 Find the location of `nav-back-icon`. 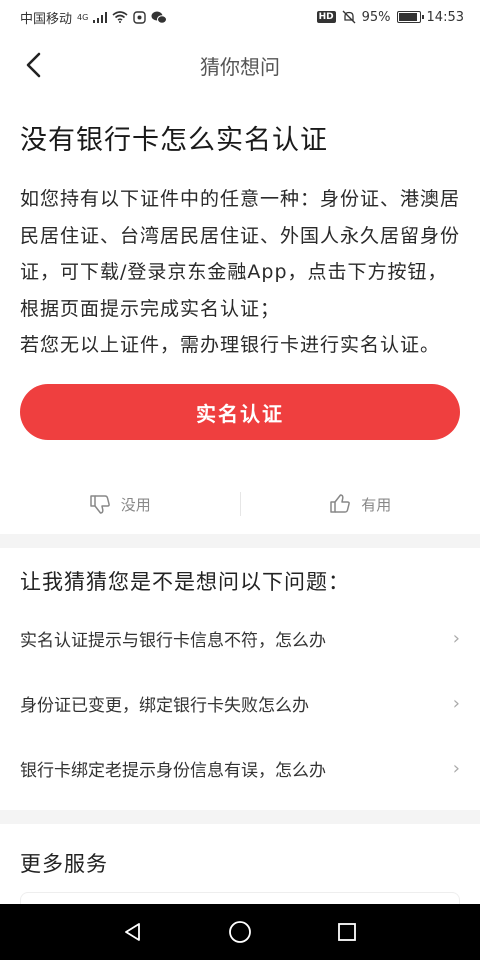

nav-back-icon is located at coordinates (133, 932).